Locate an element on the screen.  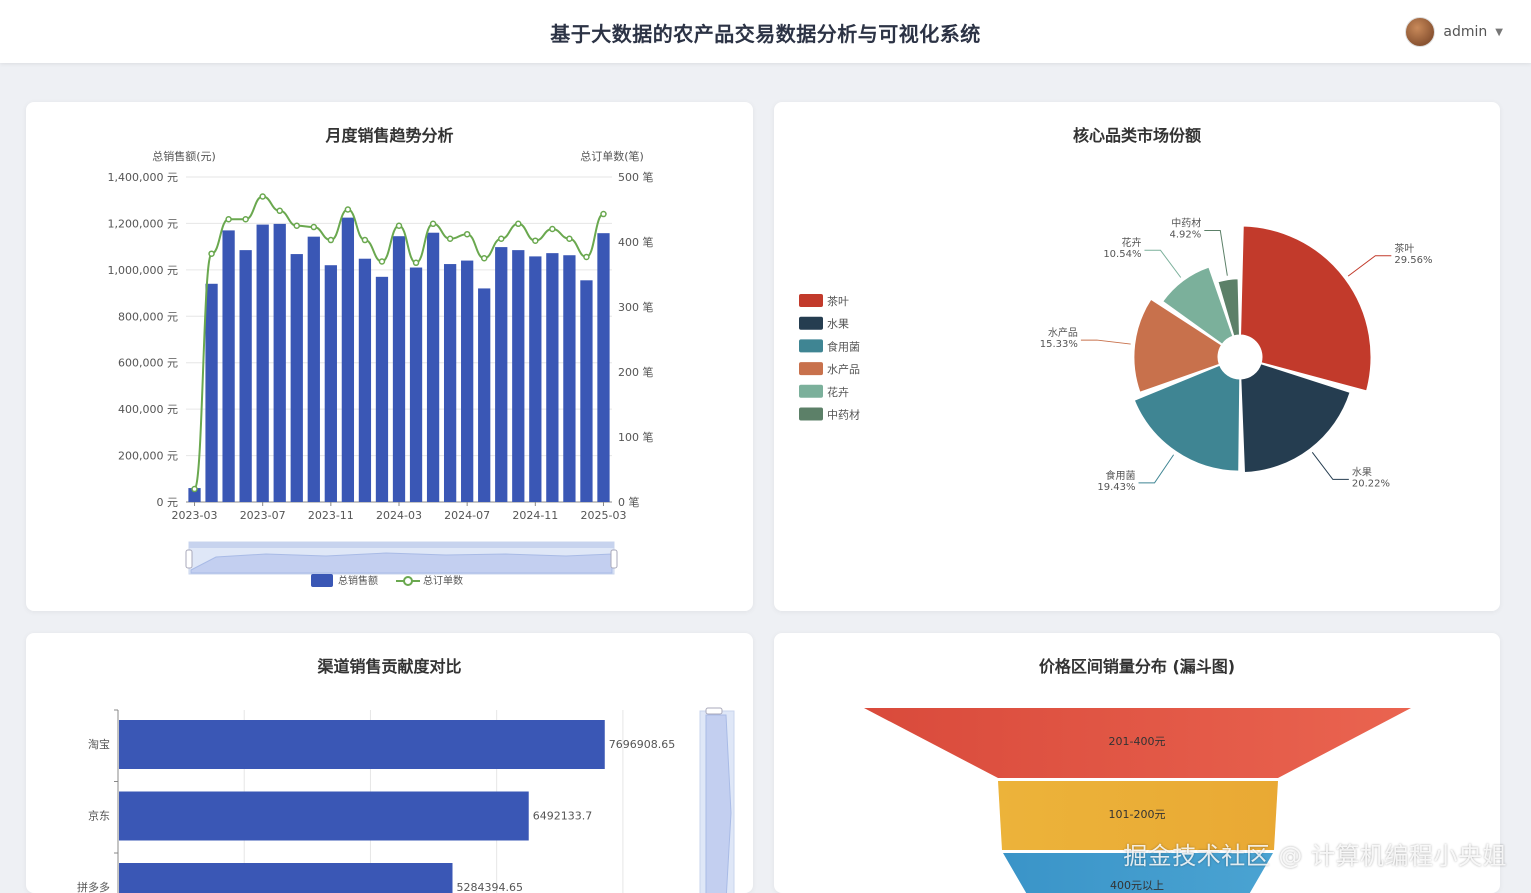
bar-legend-icon is located at coordinates (322, 580).